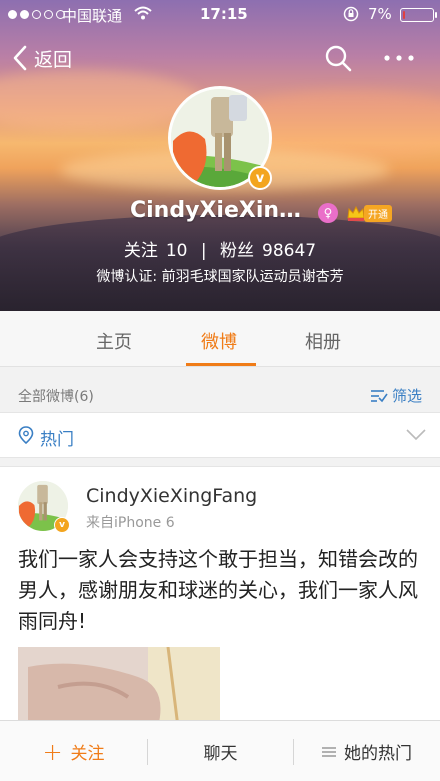  What do you see at coordinates (221, 364) in the screenshot?
I see `active-tab-indicator` at bounding box center [221, 364].